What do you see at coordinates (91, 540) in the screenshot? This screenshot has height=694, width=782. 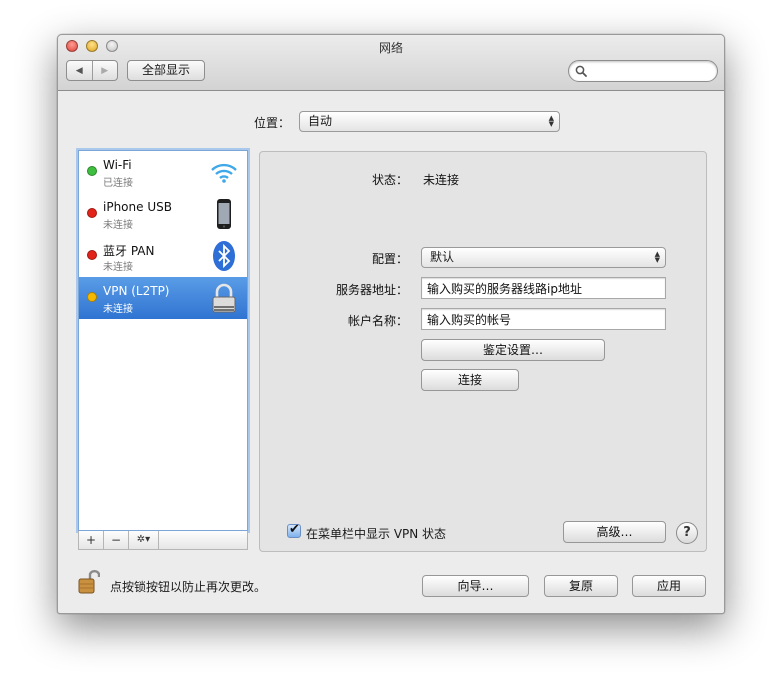 I see `add-service-button: +` at bounding box center [91, 540].